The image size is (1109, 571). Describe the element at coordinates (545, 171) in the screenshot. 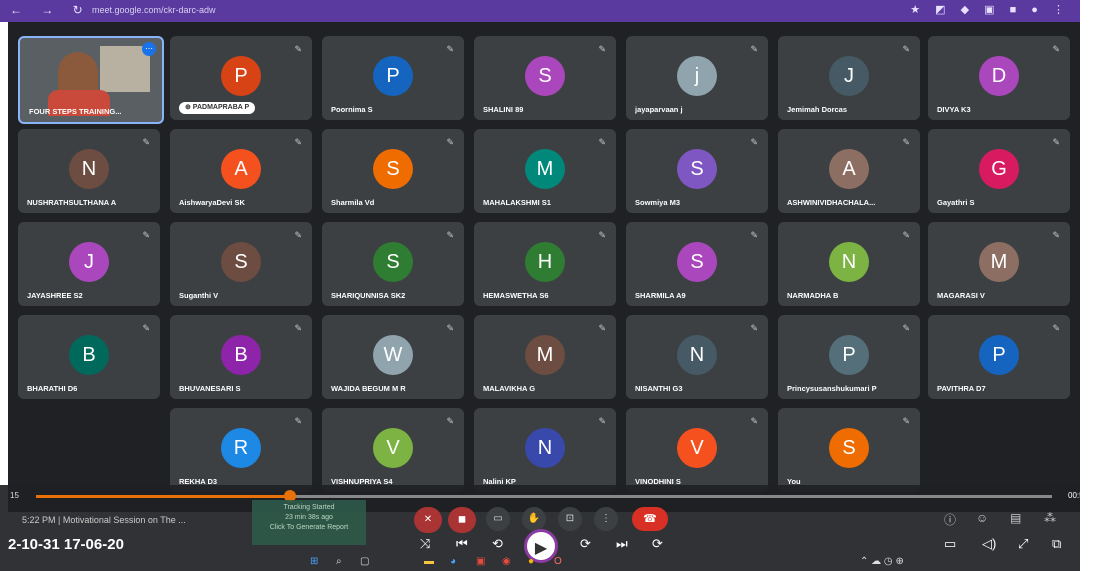

I see `participant-tile: M ✎ MAHALAKSHMI S1` at that location.